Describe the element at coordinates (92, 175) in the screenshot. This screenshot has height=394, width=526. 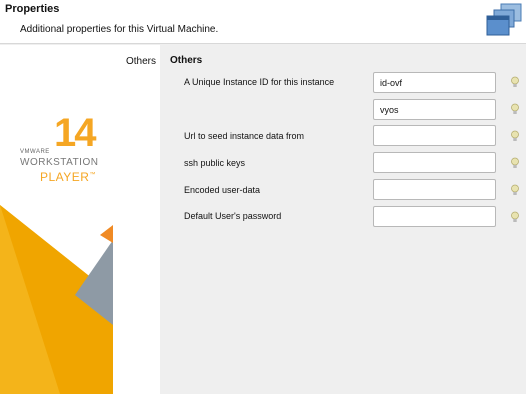
I see `brand-trademark: ™` at that location.